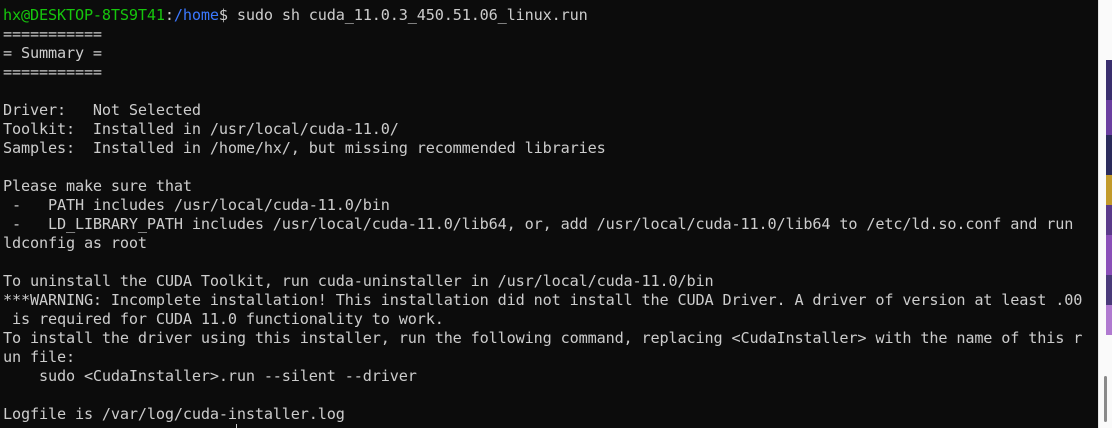  I want to click on prompt-path: /home, so click(196, 15).